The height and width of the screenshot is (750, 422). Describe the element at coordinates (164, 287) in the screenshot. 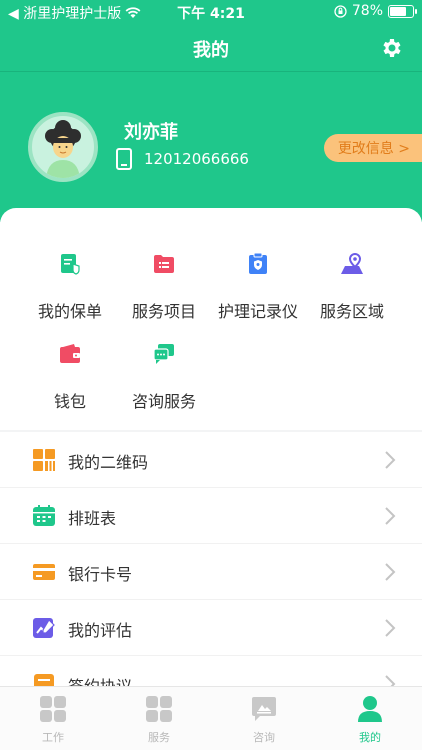

I see `service-items: 服务项目` at that location.